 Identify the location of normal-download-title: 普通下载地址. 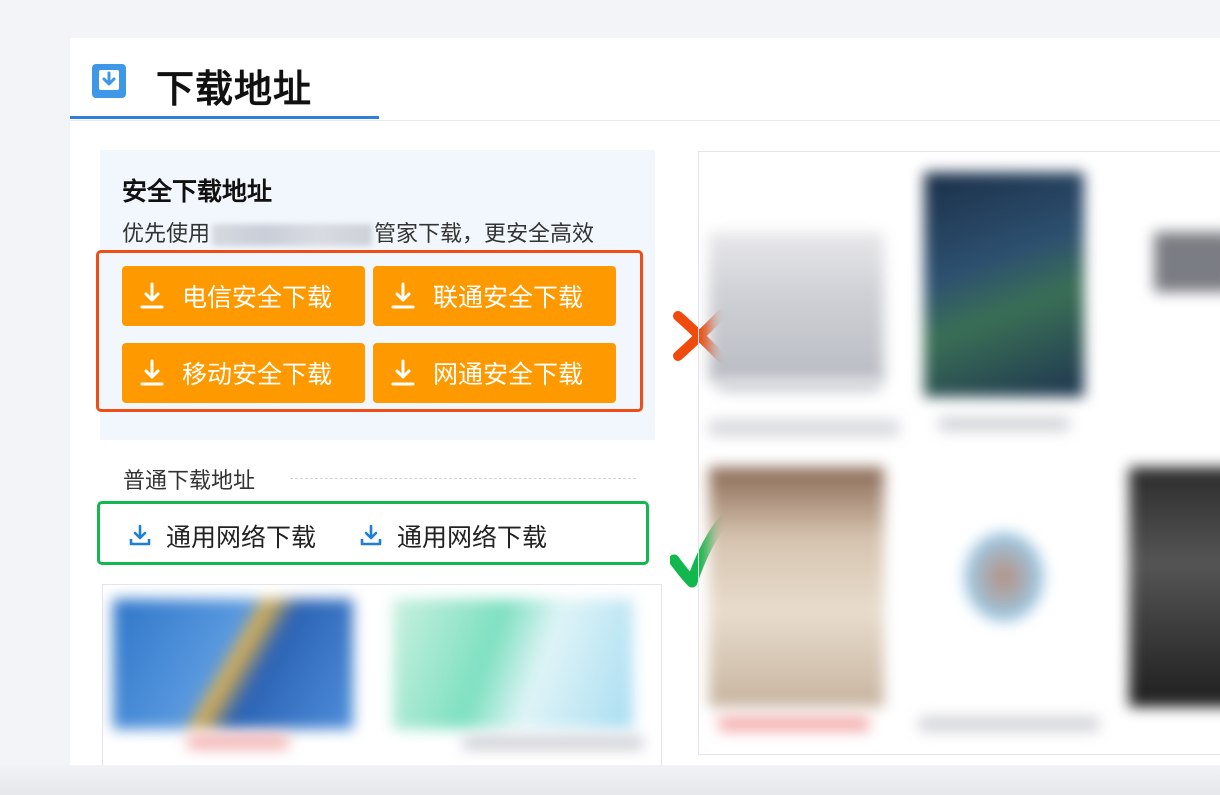
(189, 481).